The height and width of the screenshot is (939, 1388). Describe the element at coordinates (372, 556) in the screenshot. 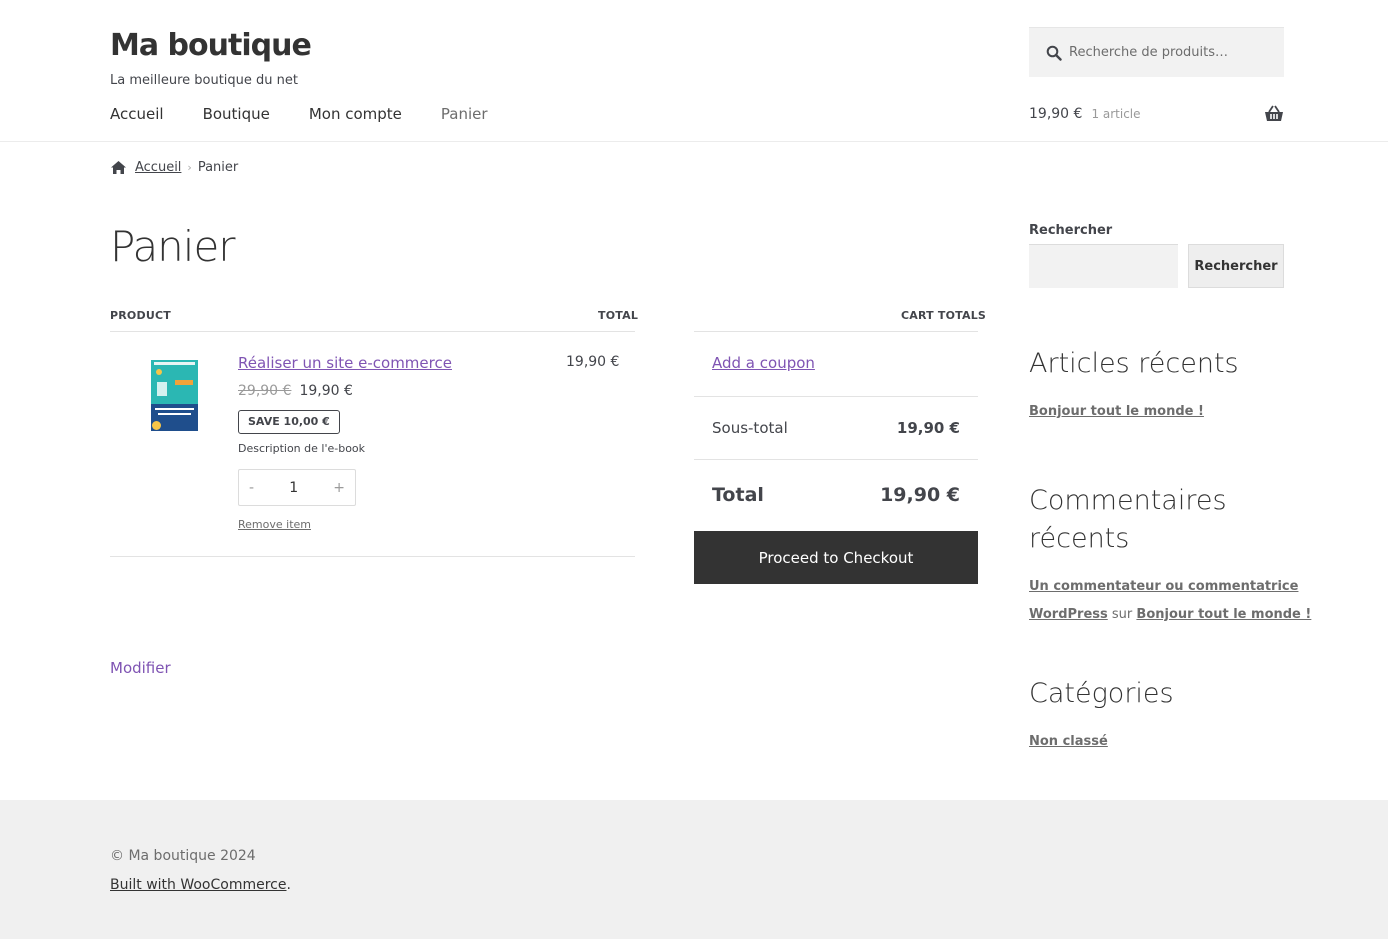

I see `cart-item-divider` at that location.